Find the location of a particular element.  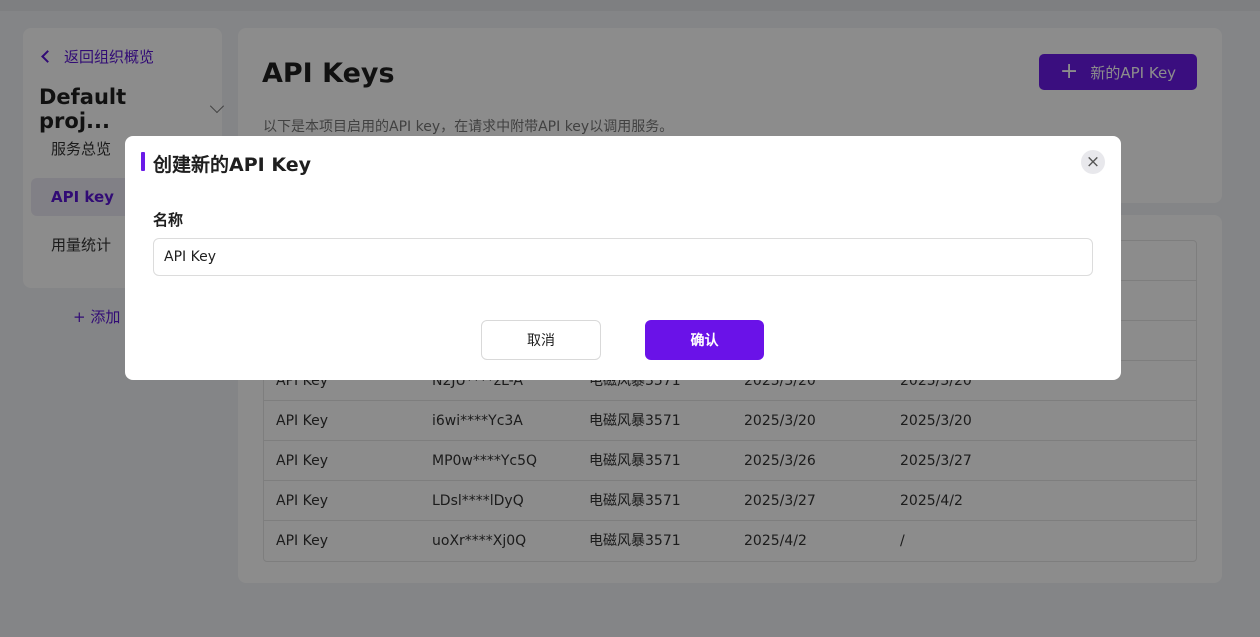

modal-title: 创建新的API Key is located at coordinates (232, 165).